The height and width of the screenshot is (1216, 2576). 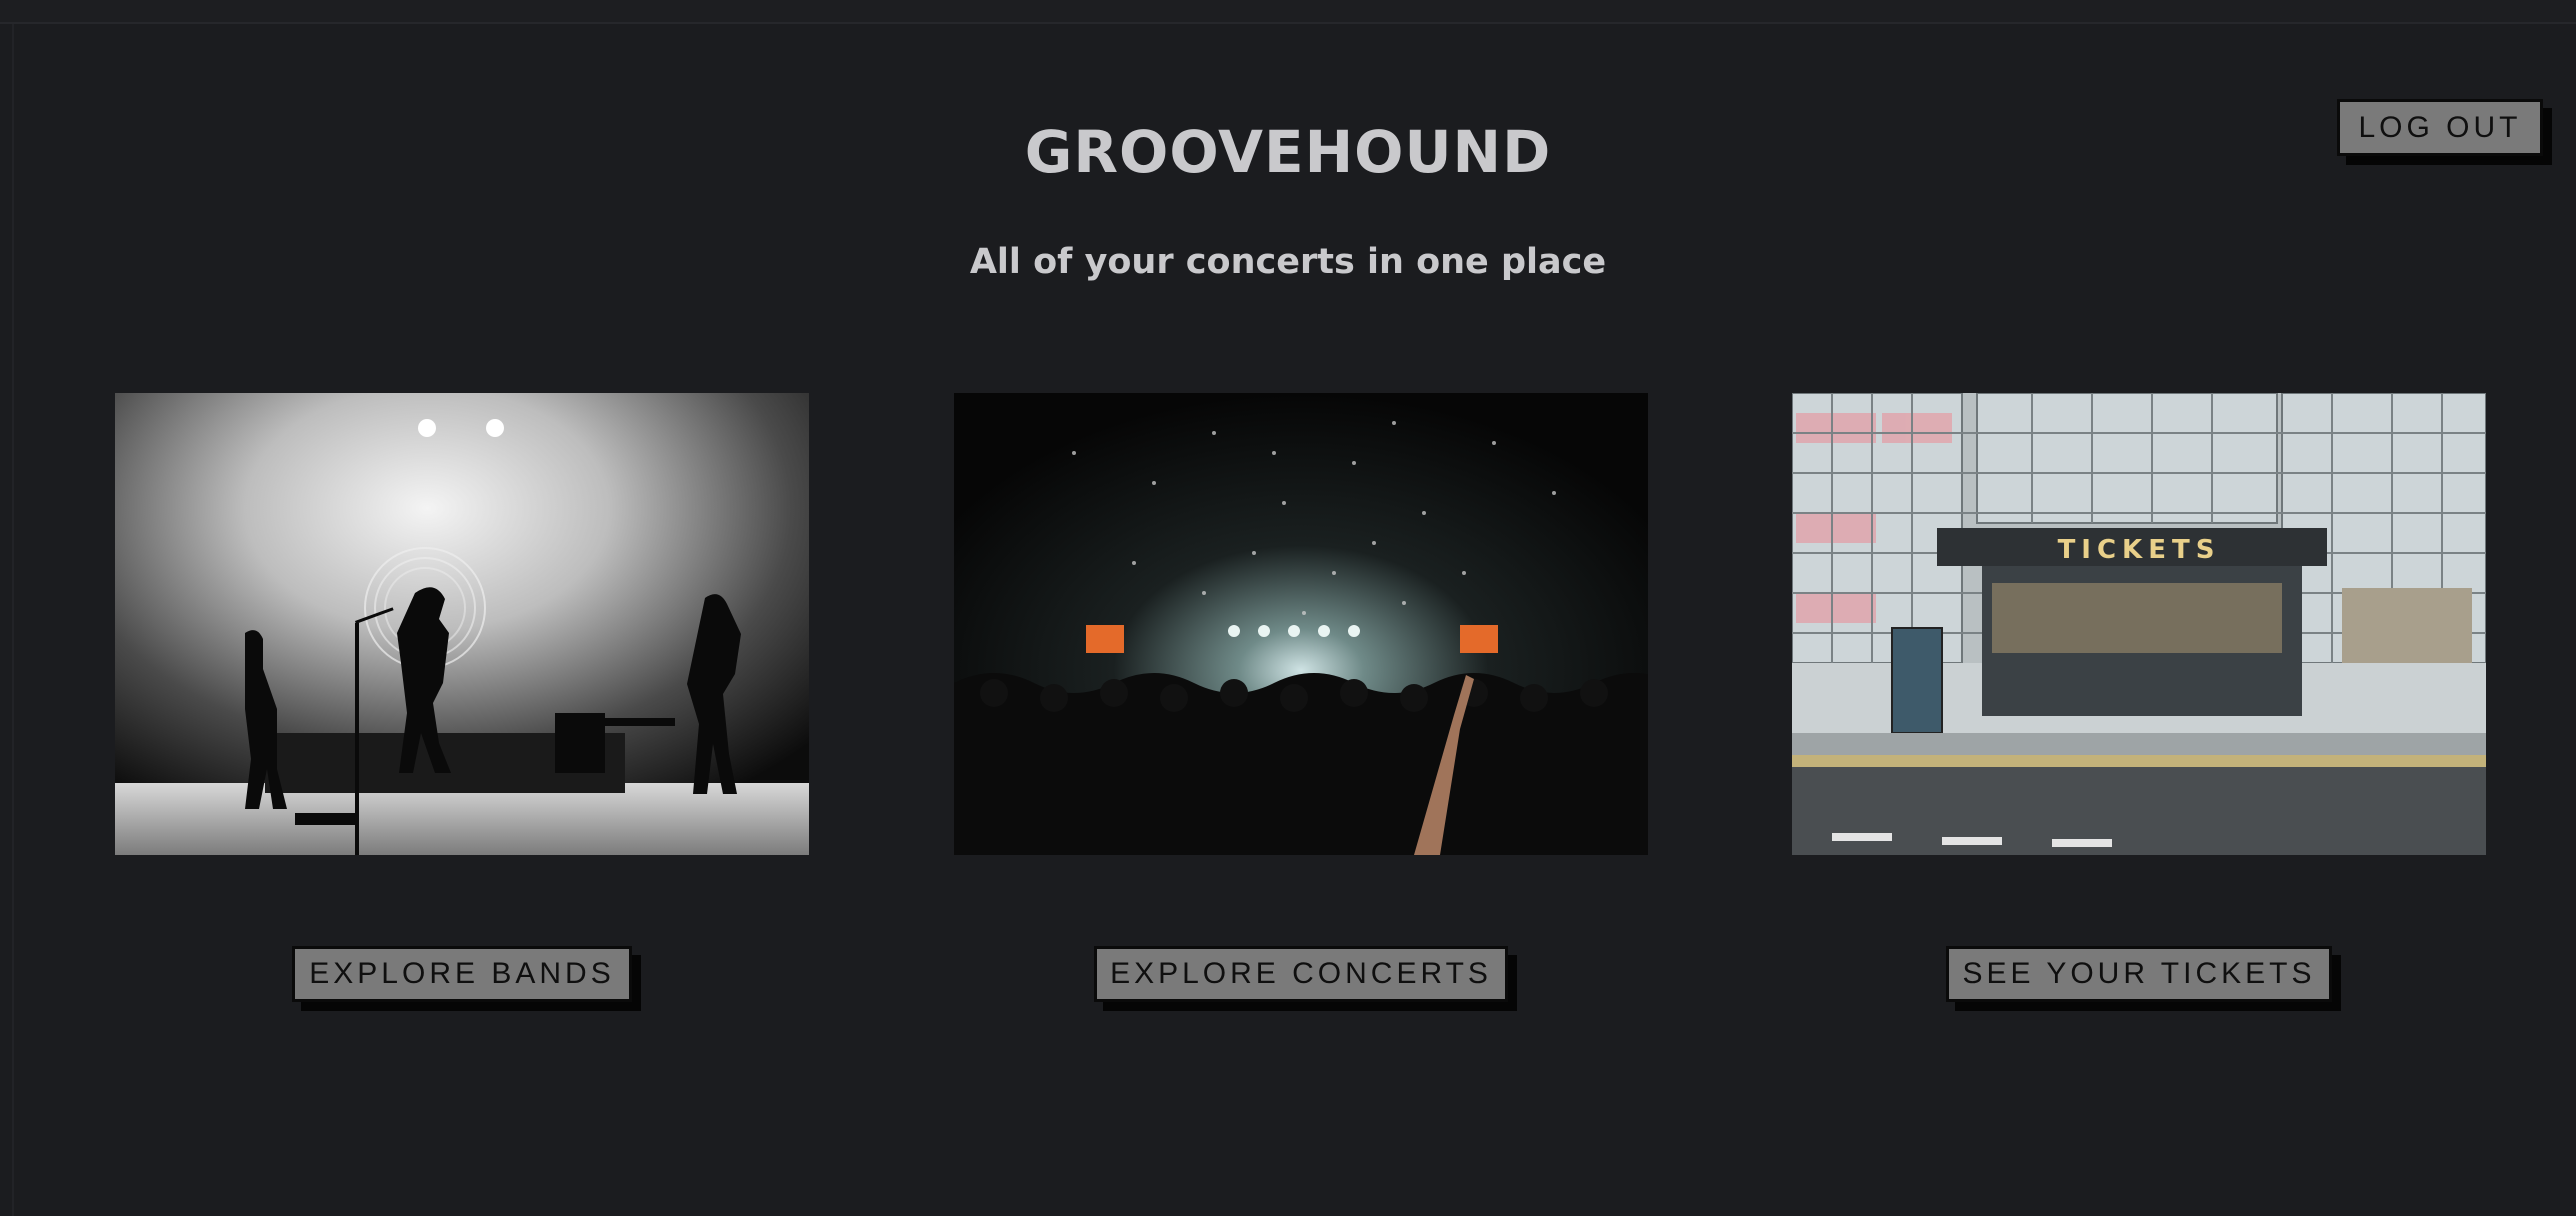 What do you see at coordinates (2139, 624) in the screenshot?
I see `ticket-booth-image: TICKETS` at bounding box center [2139, 624].